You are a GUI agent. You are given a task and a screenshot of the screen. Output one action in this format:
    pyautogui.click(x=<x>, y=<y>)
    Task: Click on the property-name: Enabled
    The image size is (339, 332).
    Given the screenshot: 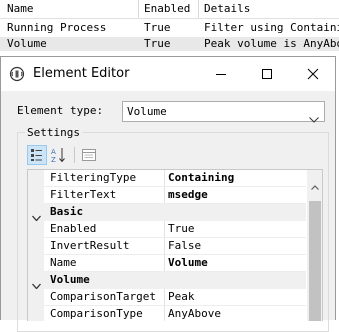 What is the action you would take?
    pyautogui.click(x=73, y=228)
    